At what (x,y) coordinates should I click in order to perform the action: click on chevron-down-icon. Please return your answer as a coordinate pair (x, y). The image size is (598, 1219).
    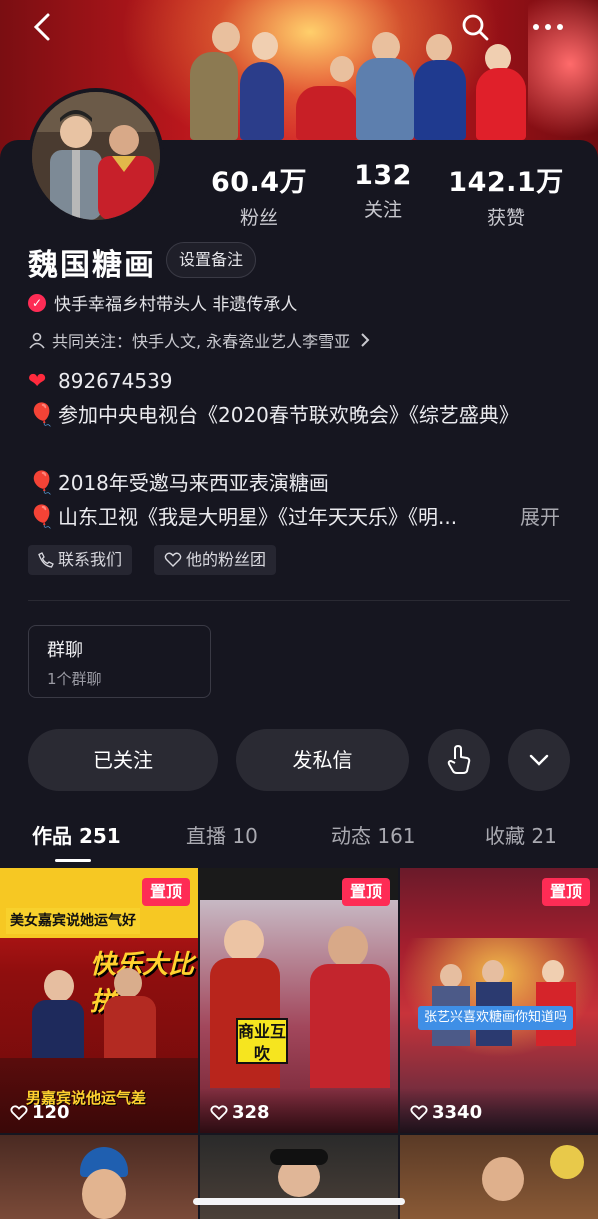
    Looking at the image, I should click on (539, 760).